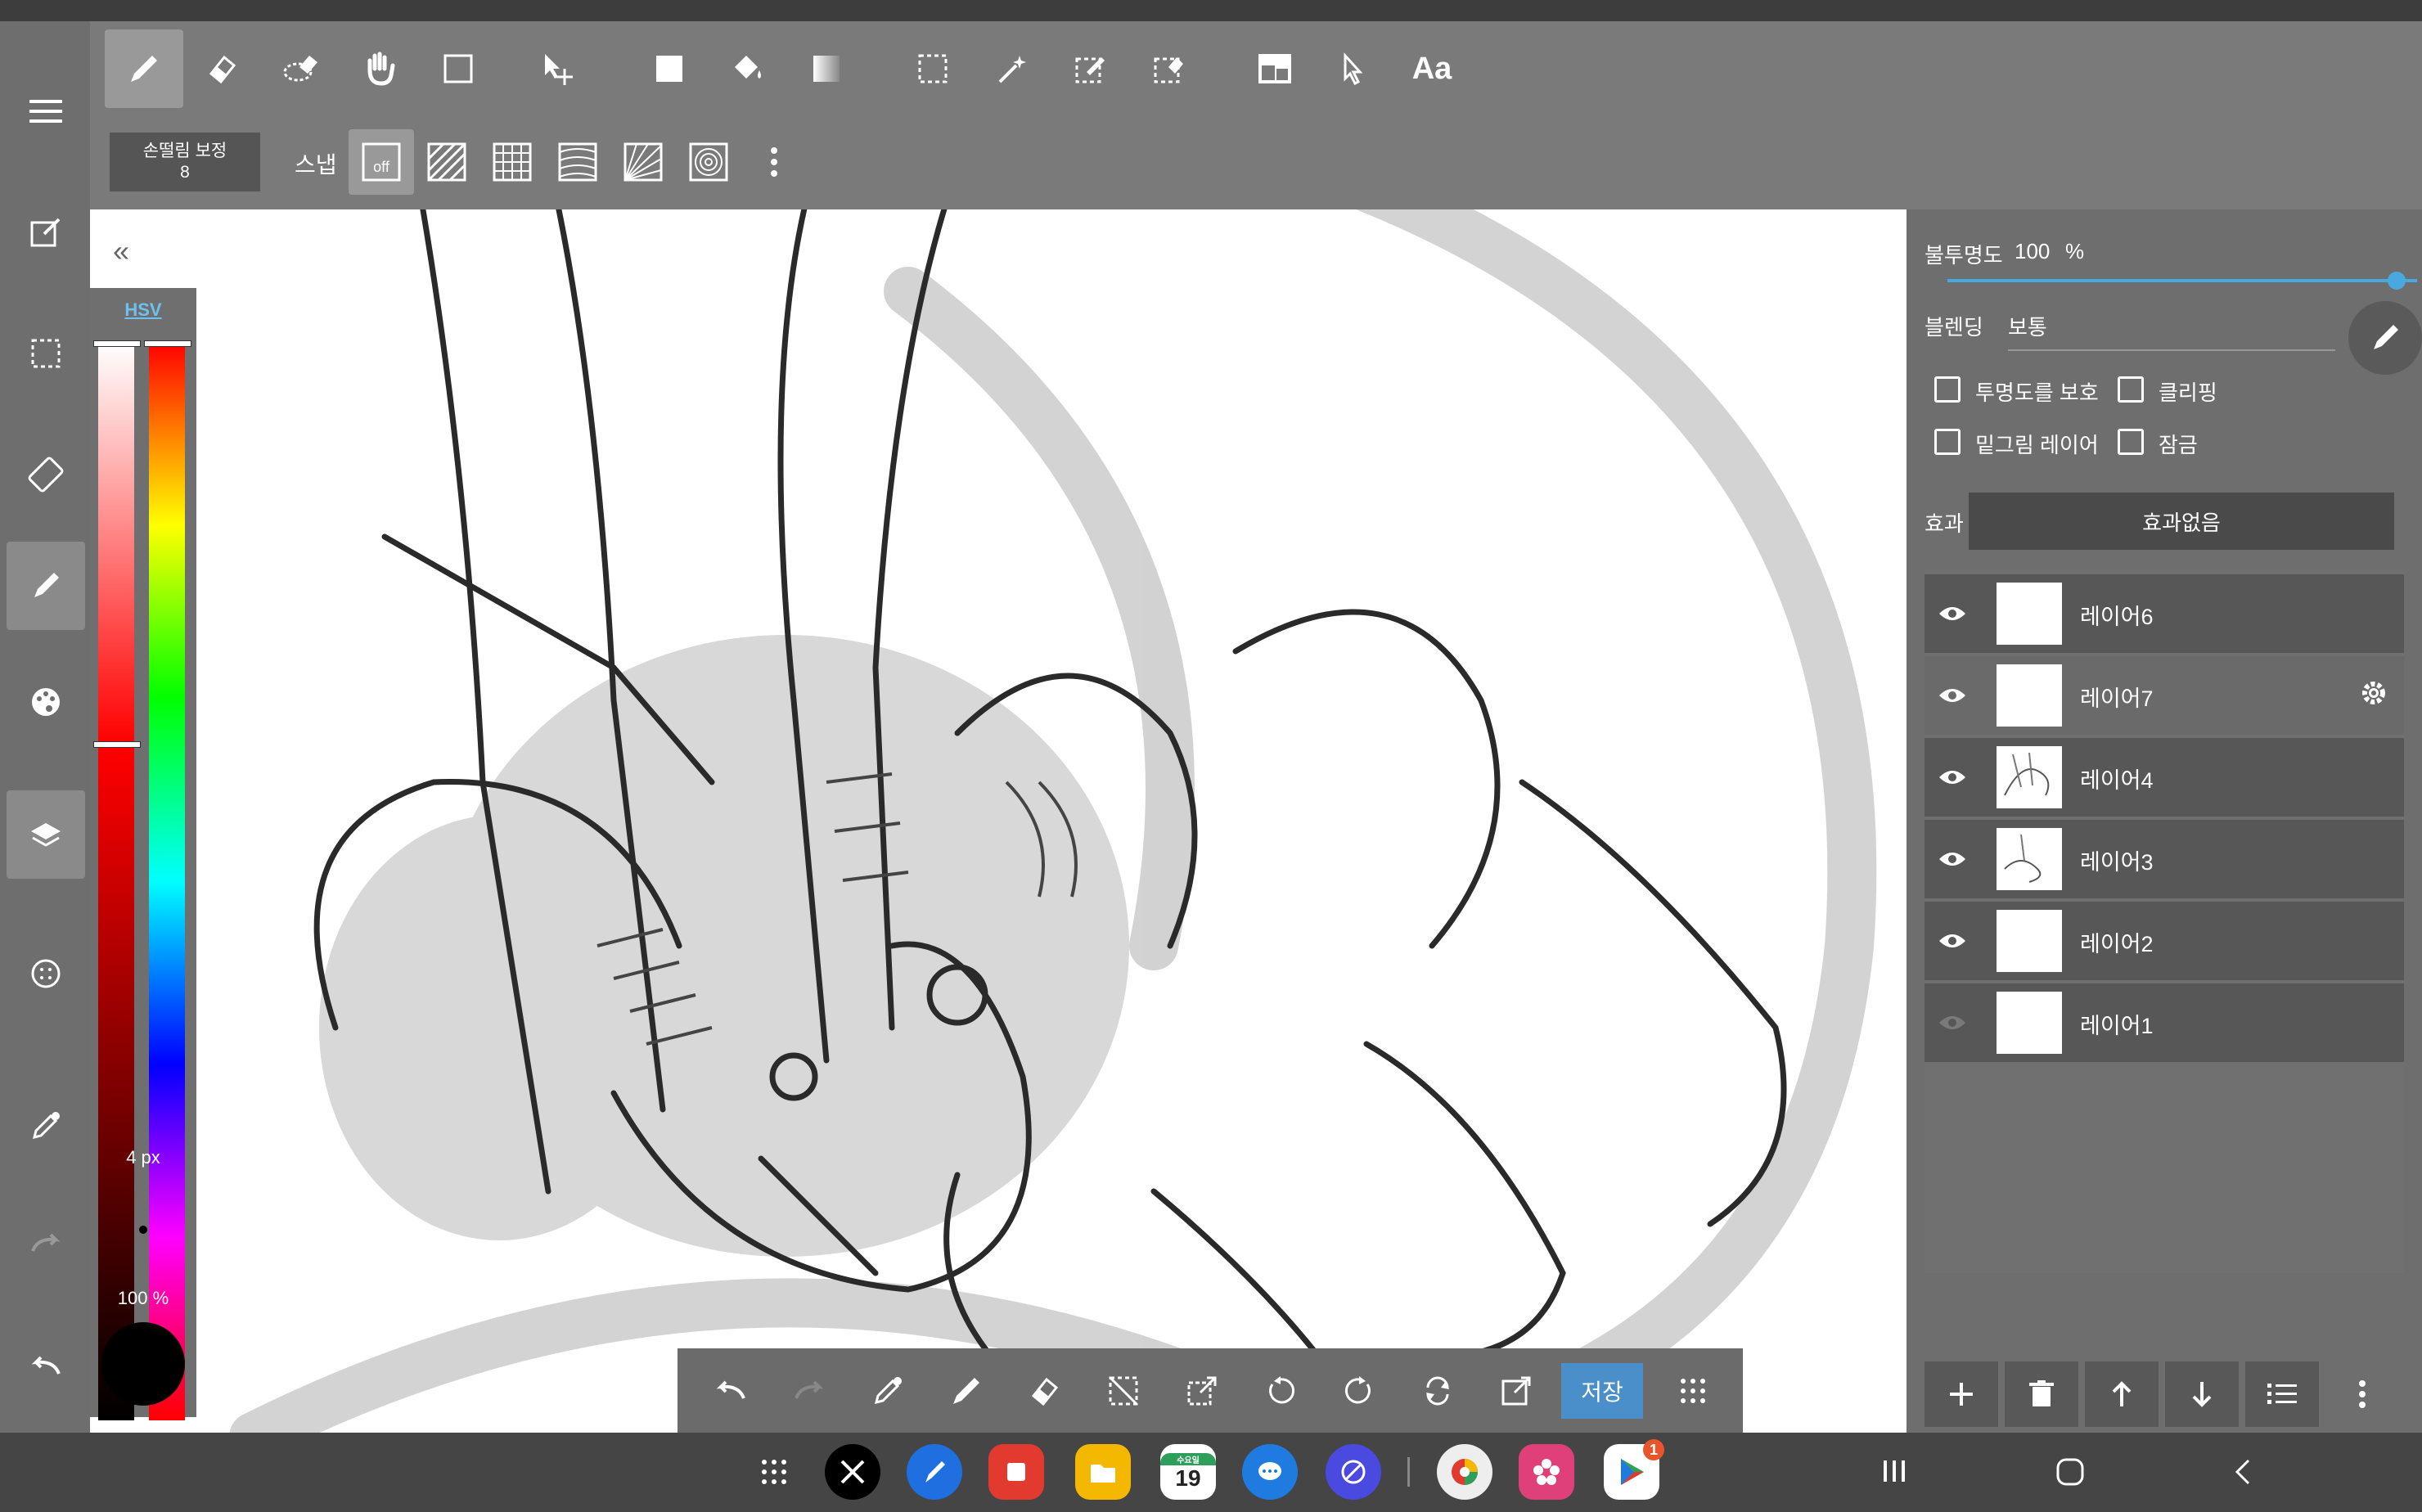 Image resolution: width=2422 pixels, height=1512 pixels. Describe the element at coordinates (2182, 281) in the screenshot. I see `opacity-slider` at that location.